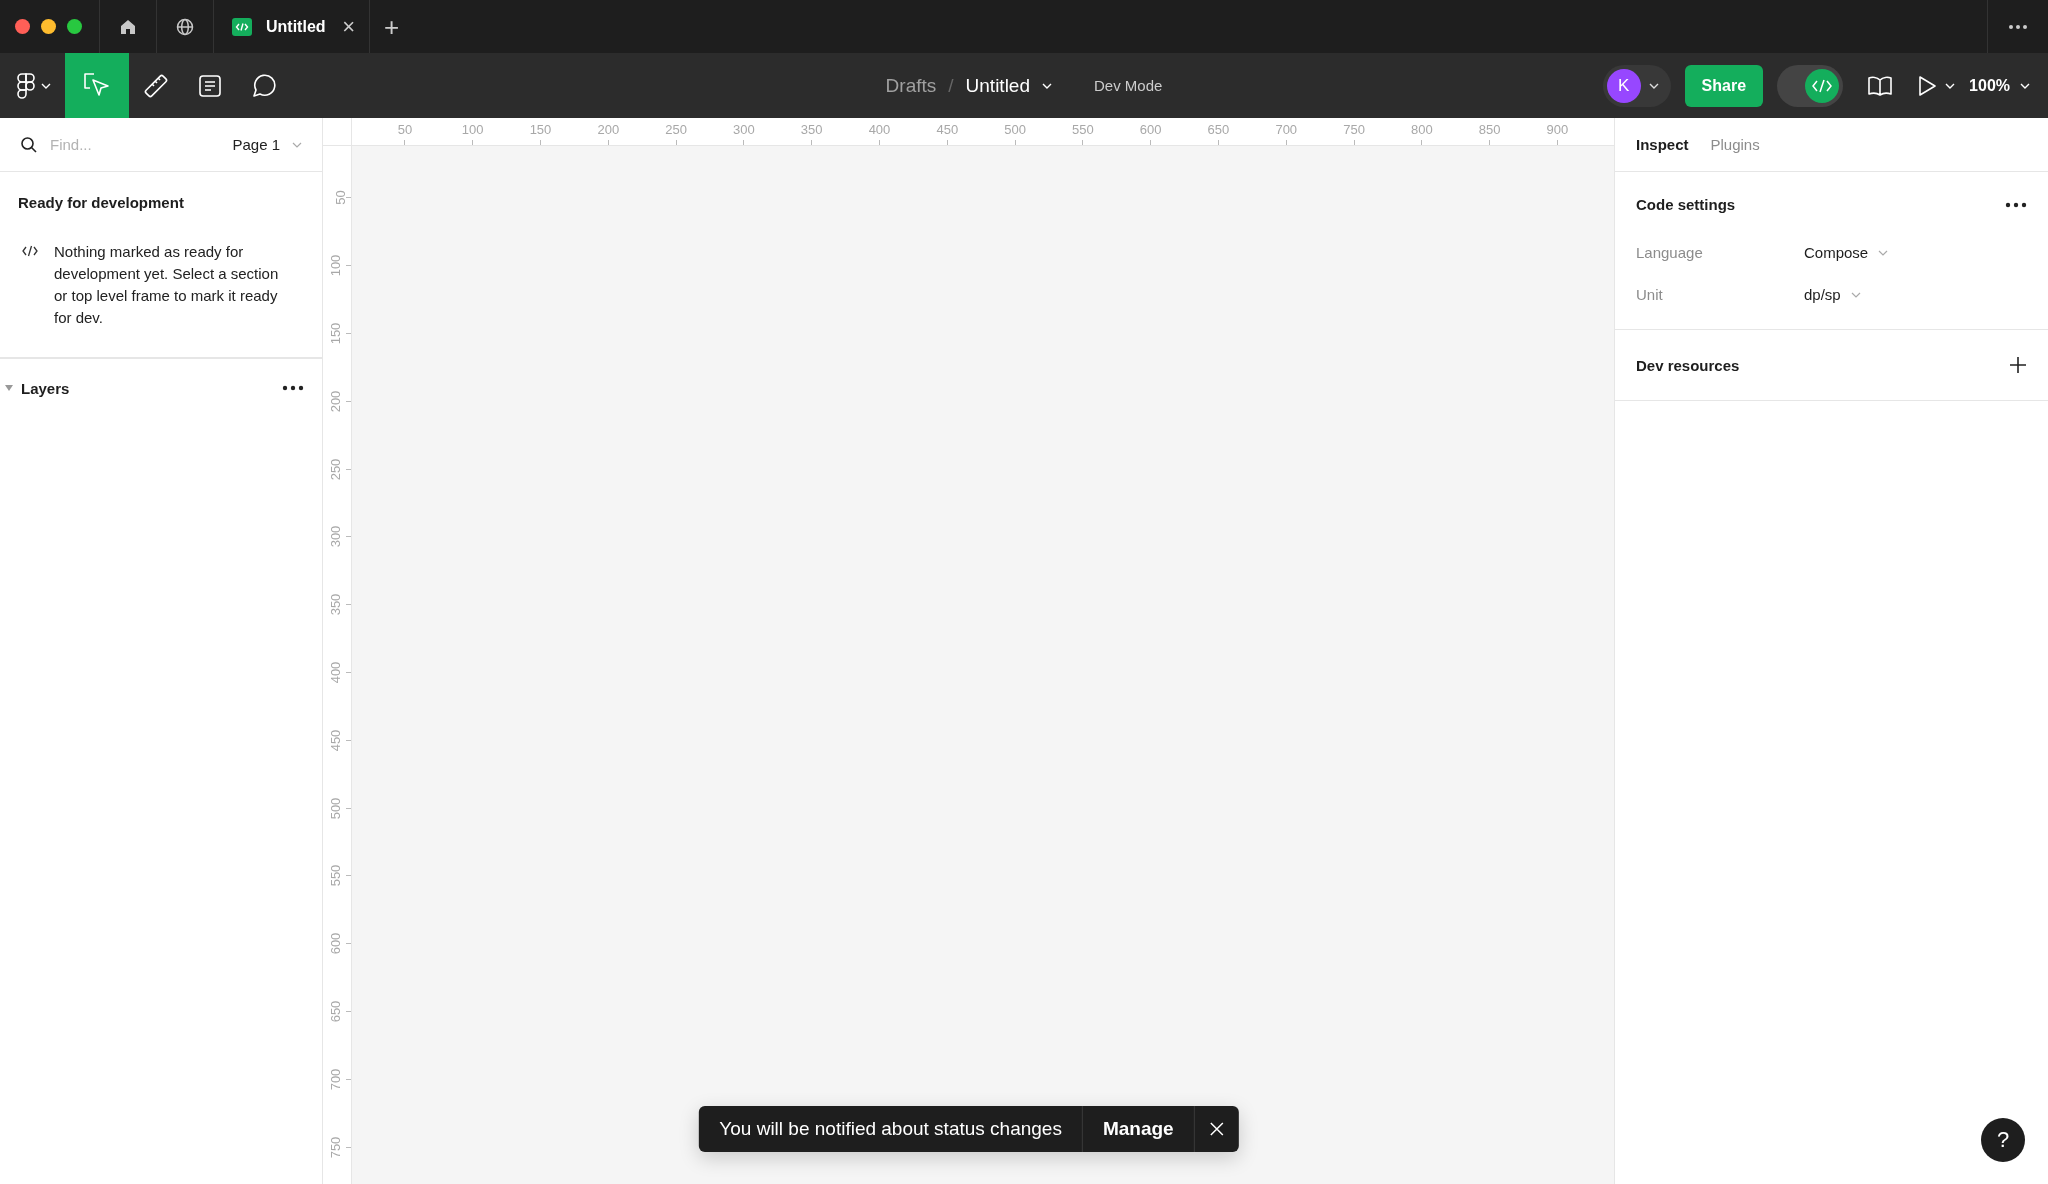  What do you see at coordinates (242, 26) in the screenshot?
I see `code-file-icon` at bounding box center [242, 26].